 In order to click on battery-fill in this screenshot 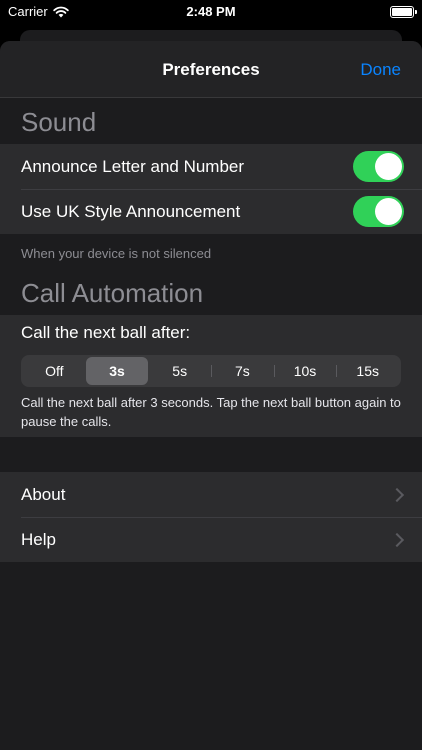, I will do `click(402, 12)`.